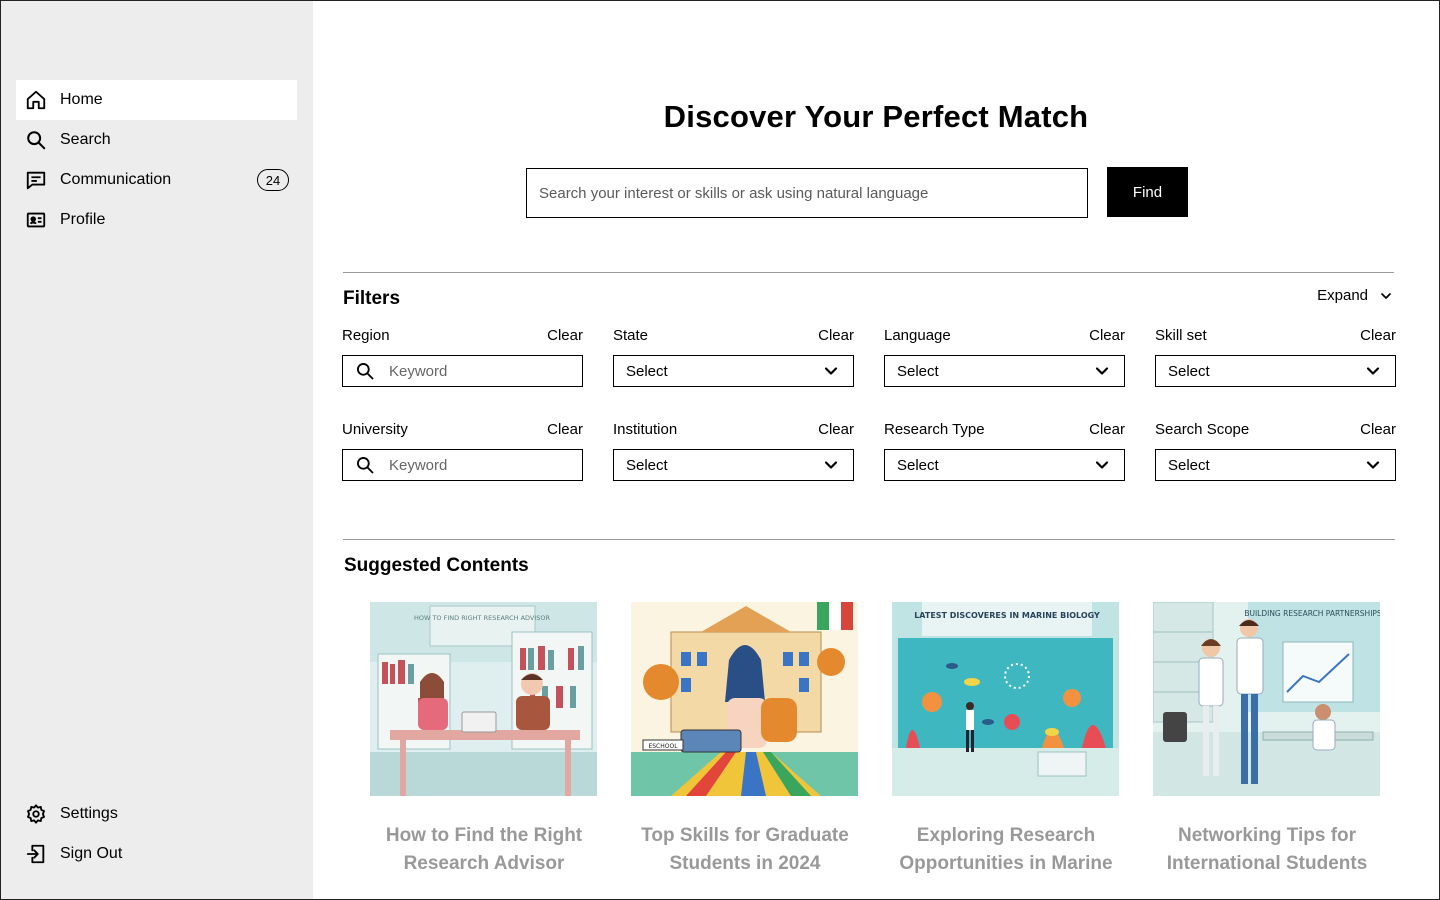 The width and height of the screenshot is (1440, 900). Describe the element at coordinates (744, 699) in the screenshot. I see `card-illustration: ESCHOOL` at that location.